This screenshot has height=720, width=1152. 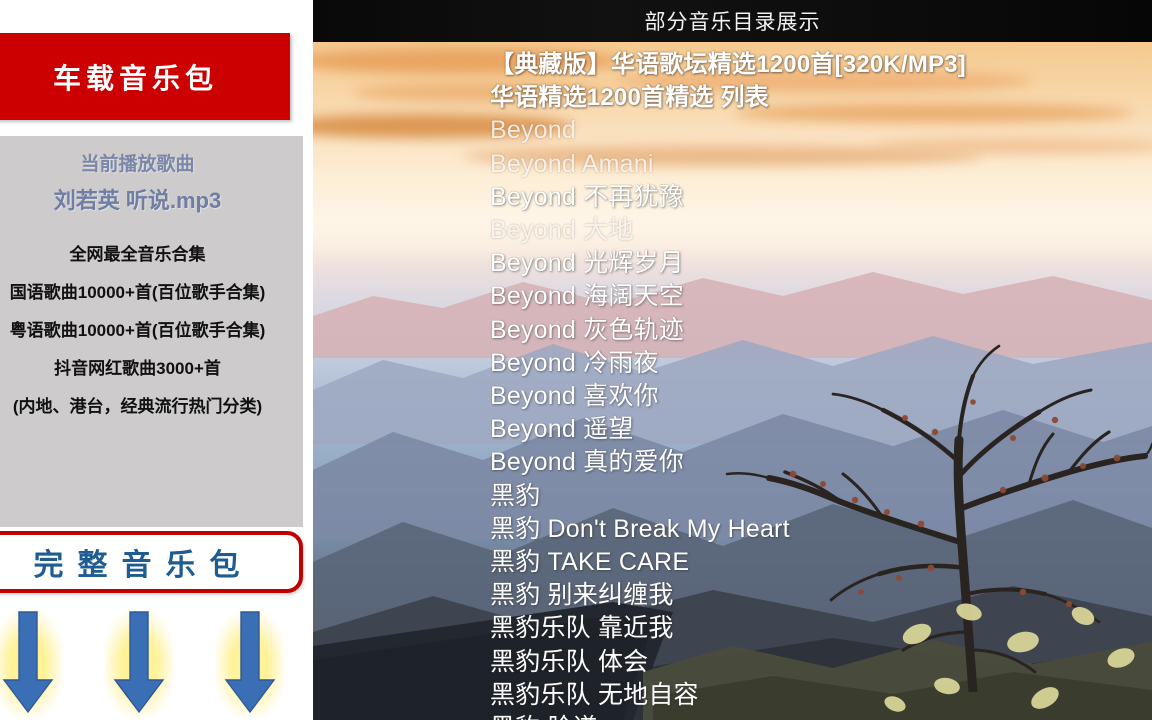 What do you see at coordinates (821, 429) in the screenshot?
I see `song-list-item: Beyond 遥望` at bounding box center [821, 429].